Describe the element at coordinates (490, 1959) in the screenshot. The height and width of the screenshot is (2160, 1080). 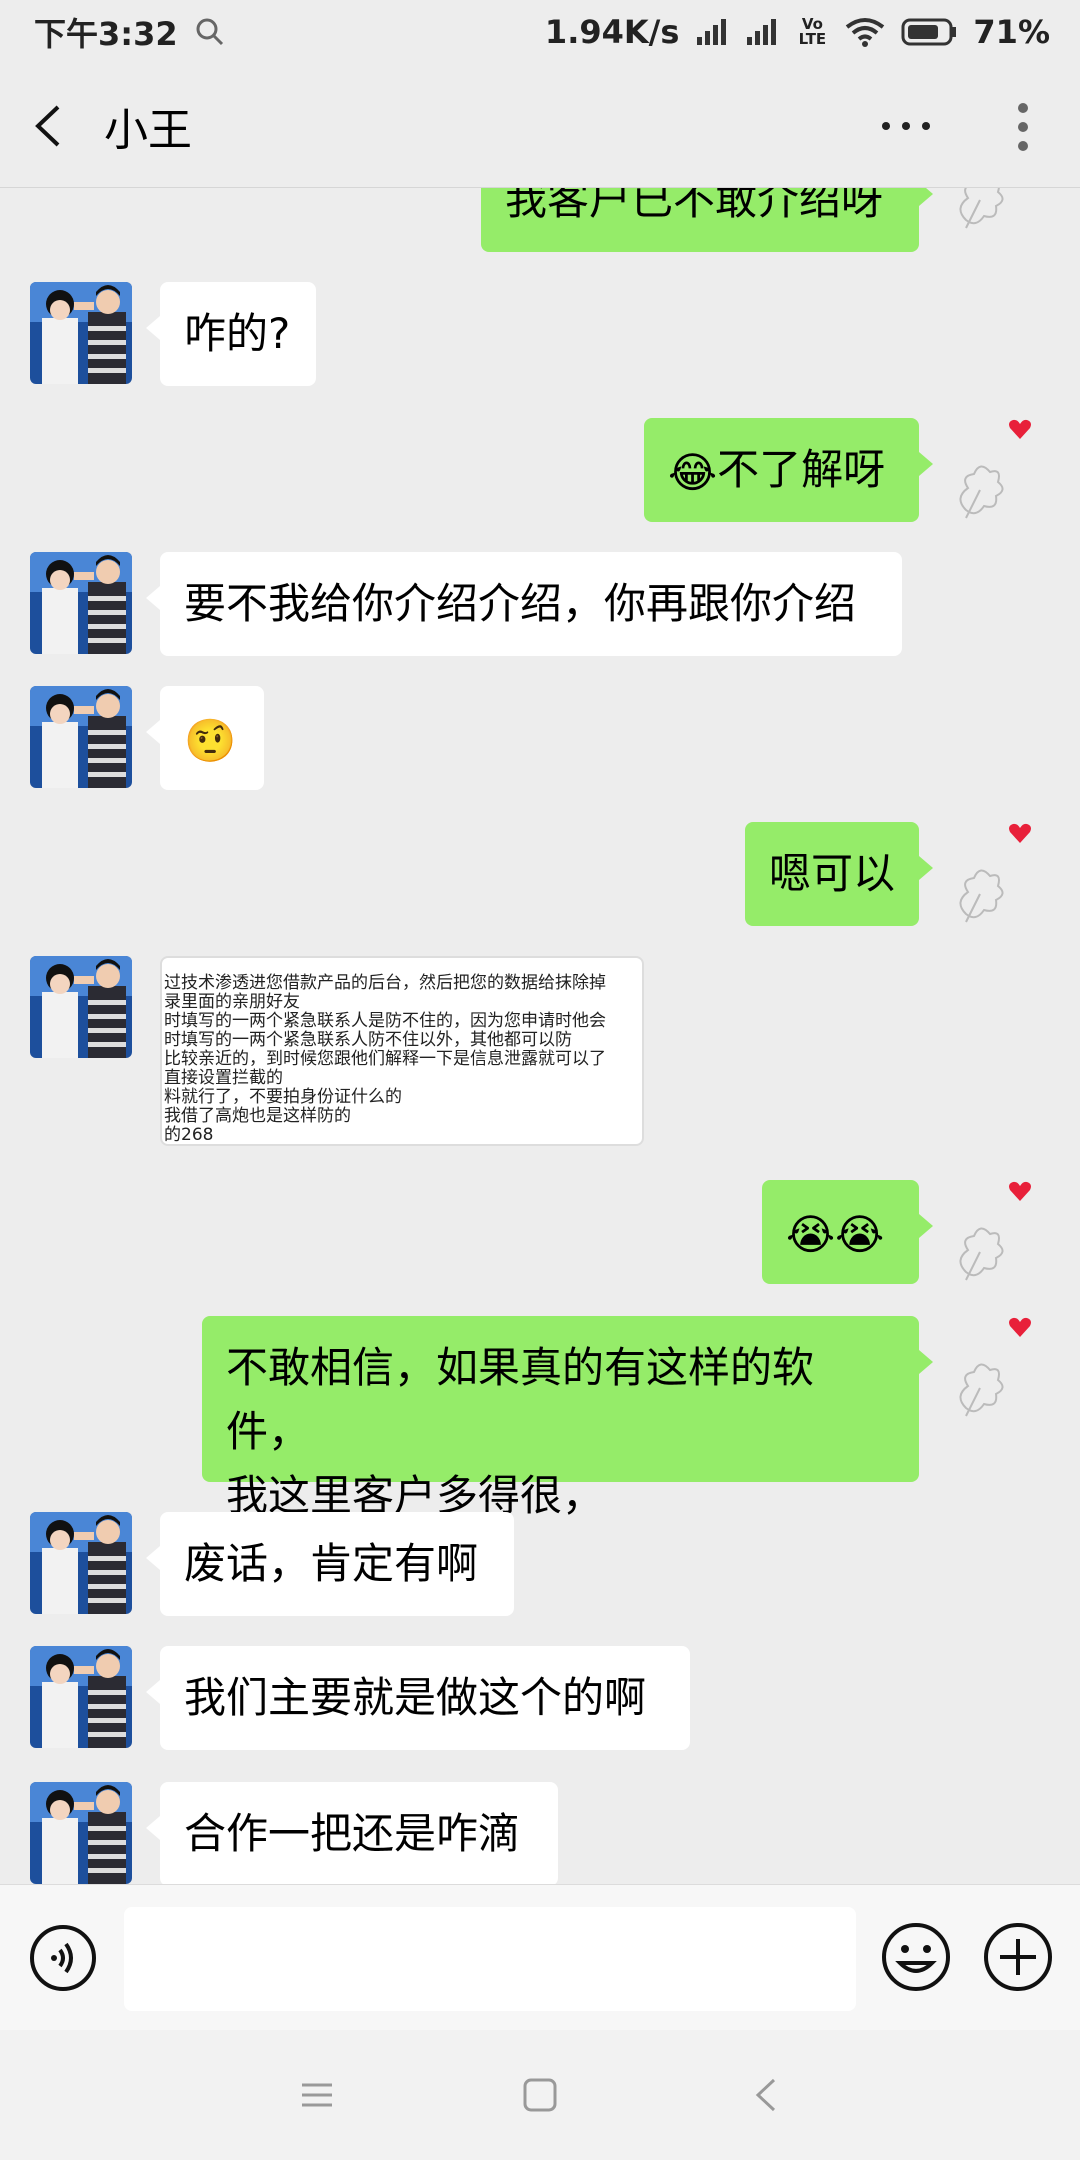
I see `message-input` at that location.